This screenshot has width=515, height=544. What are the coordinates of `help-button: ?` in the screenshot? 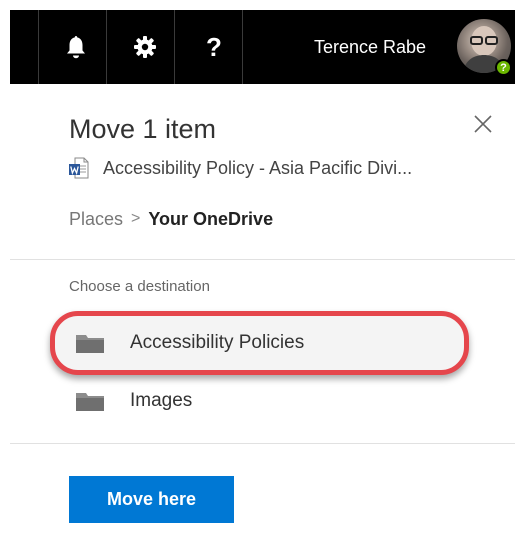 It's located at (214, 47).